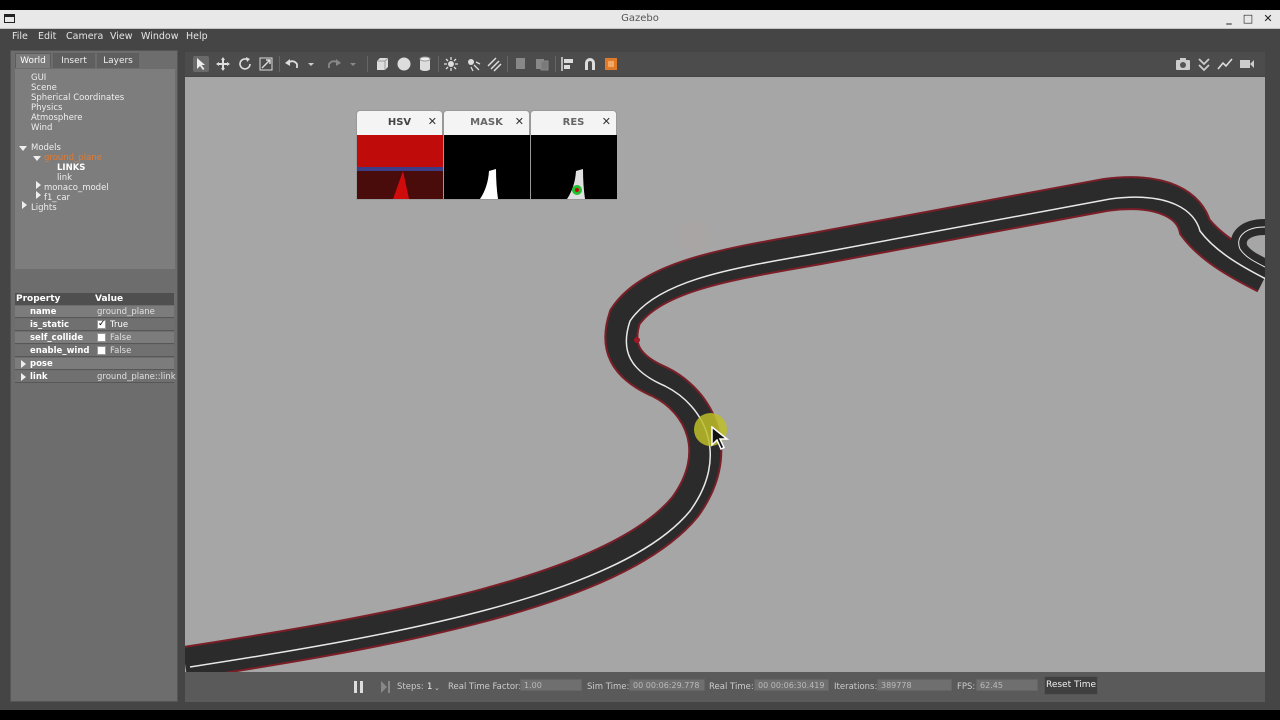 The height and width of the screenshot is (720, 1280). What do you see at coordinates (1248, 19) in the screenshot?
I see `maximize-icon: □` at bounding box center [1248, 19].